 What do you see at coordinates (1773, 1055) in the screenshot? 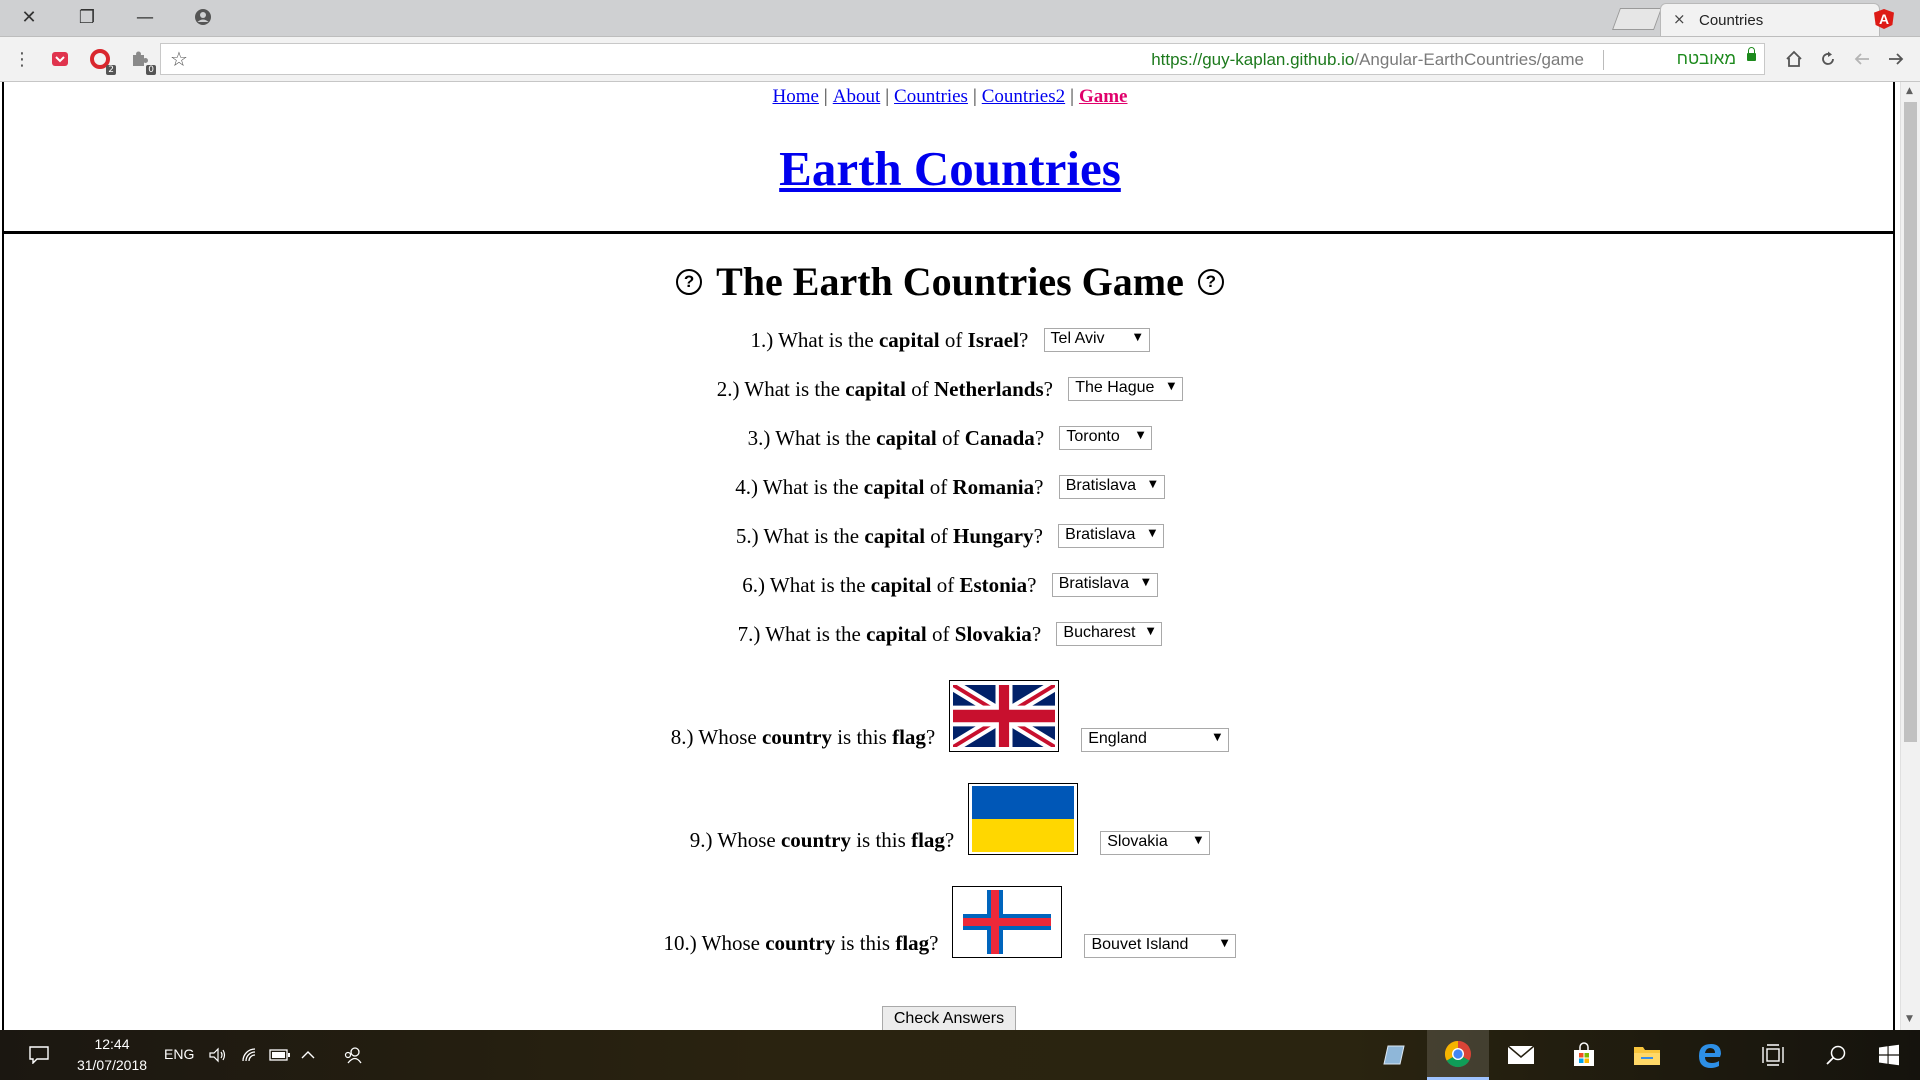
I see `taskbar-task-view` at bounding box center [1773, 1055].